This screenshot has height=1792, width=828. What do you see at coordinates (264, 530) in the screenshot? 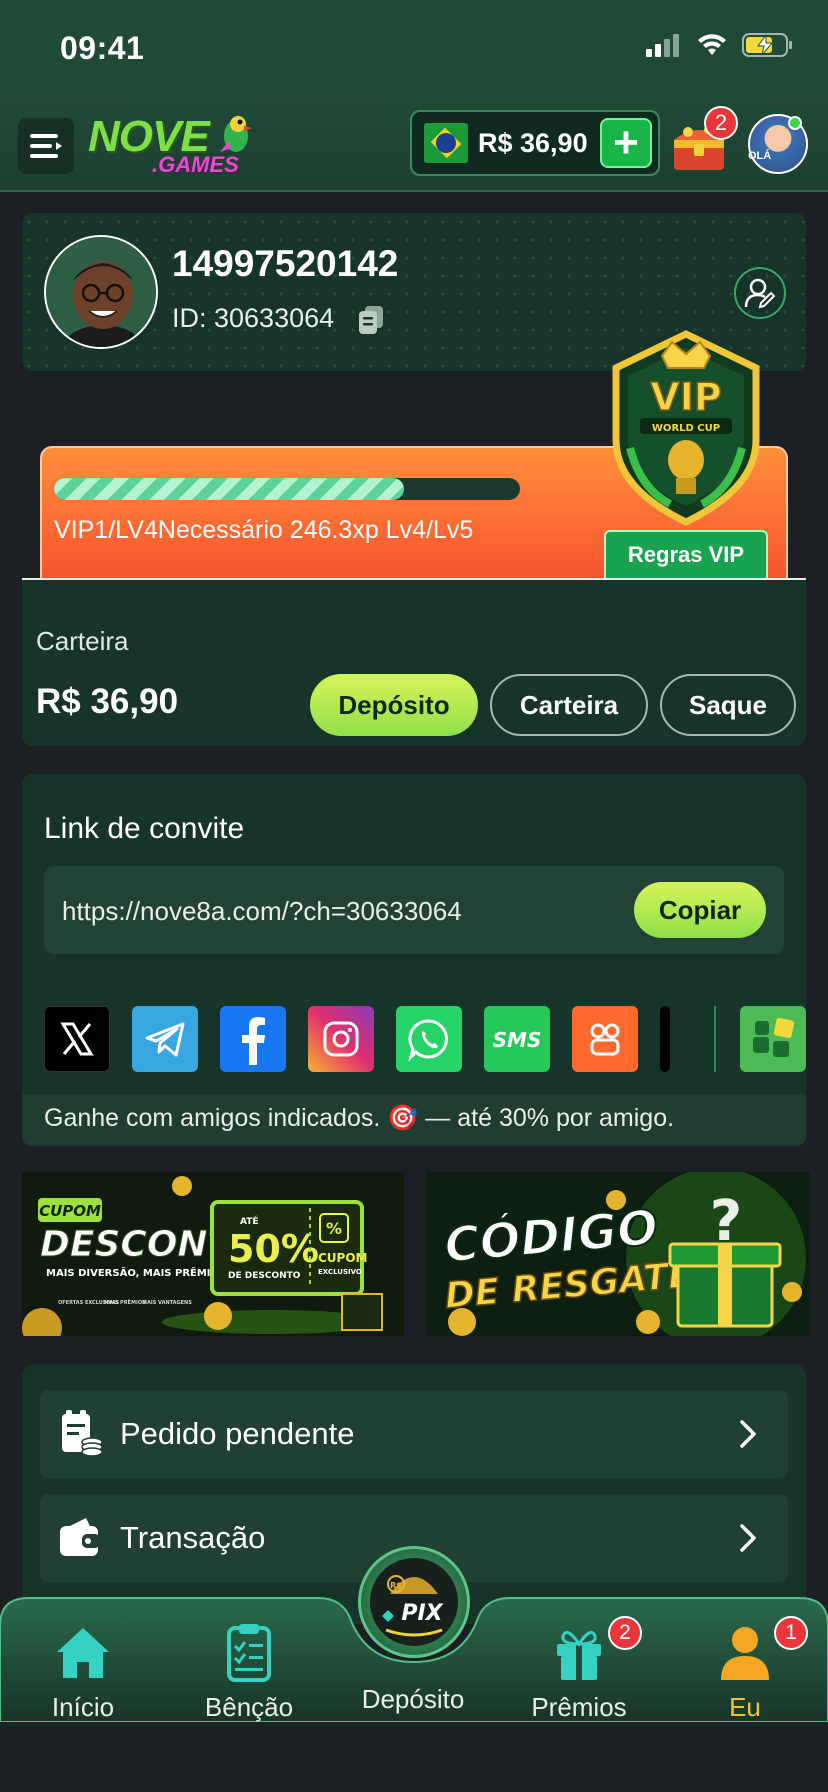
I see `vip-progress-text: VIP1/LV4Necessário 246.3xp Lv4/Lv5` at bounding box center [264, 530].